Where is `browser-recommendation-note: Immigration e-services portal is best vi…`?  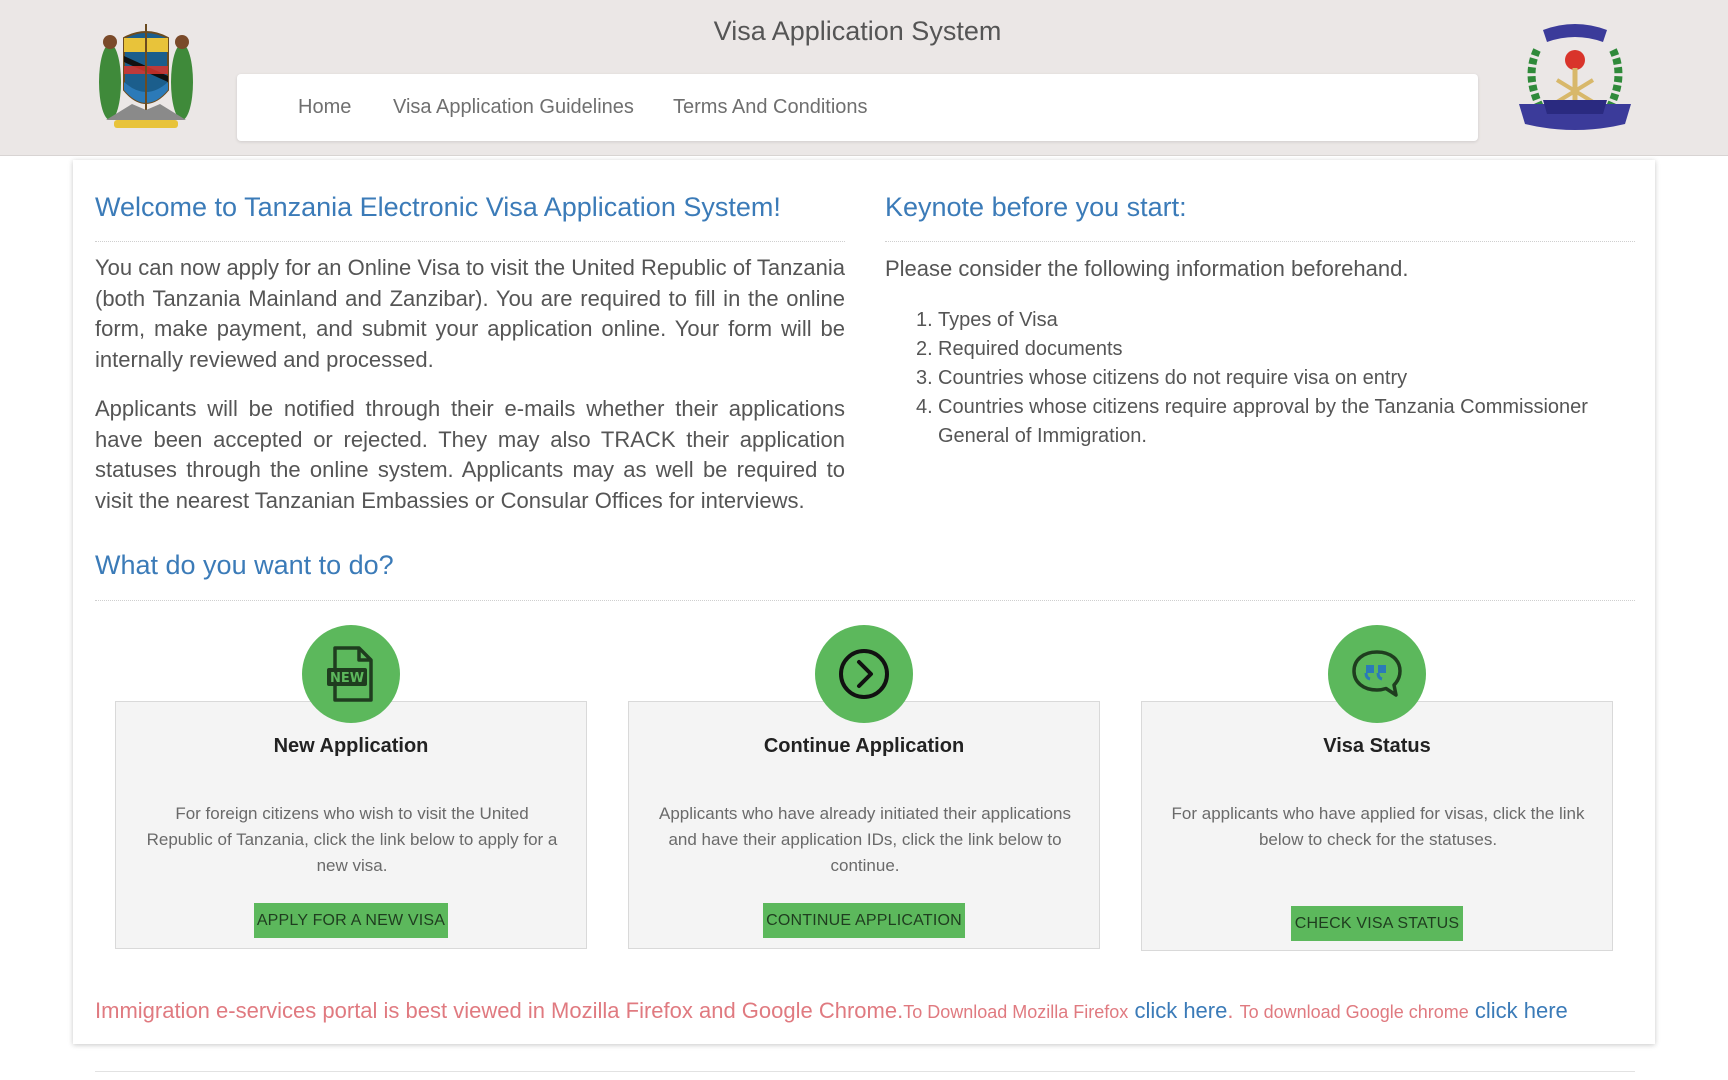
browser-recommendation-note: Immigration e-services portal is best vi… is located at coordinates (831, 1011).